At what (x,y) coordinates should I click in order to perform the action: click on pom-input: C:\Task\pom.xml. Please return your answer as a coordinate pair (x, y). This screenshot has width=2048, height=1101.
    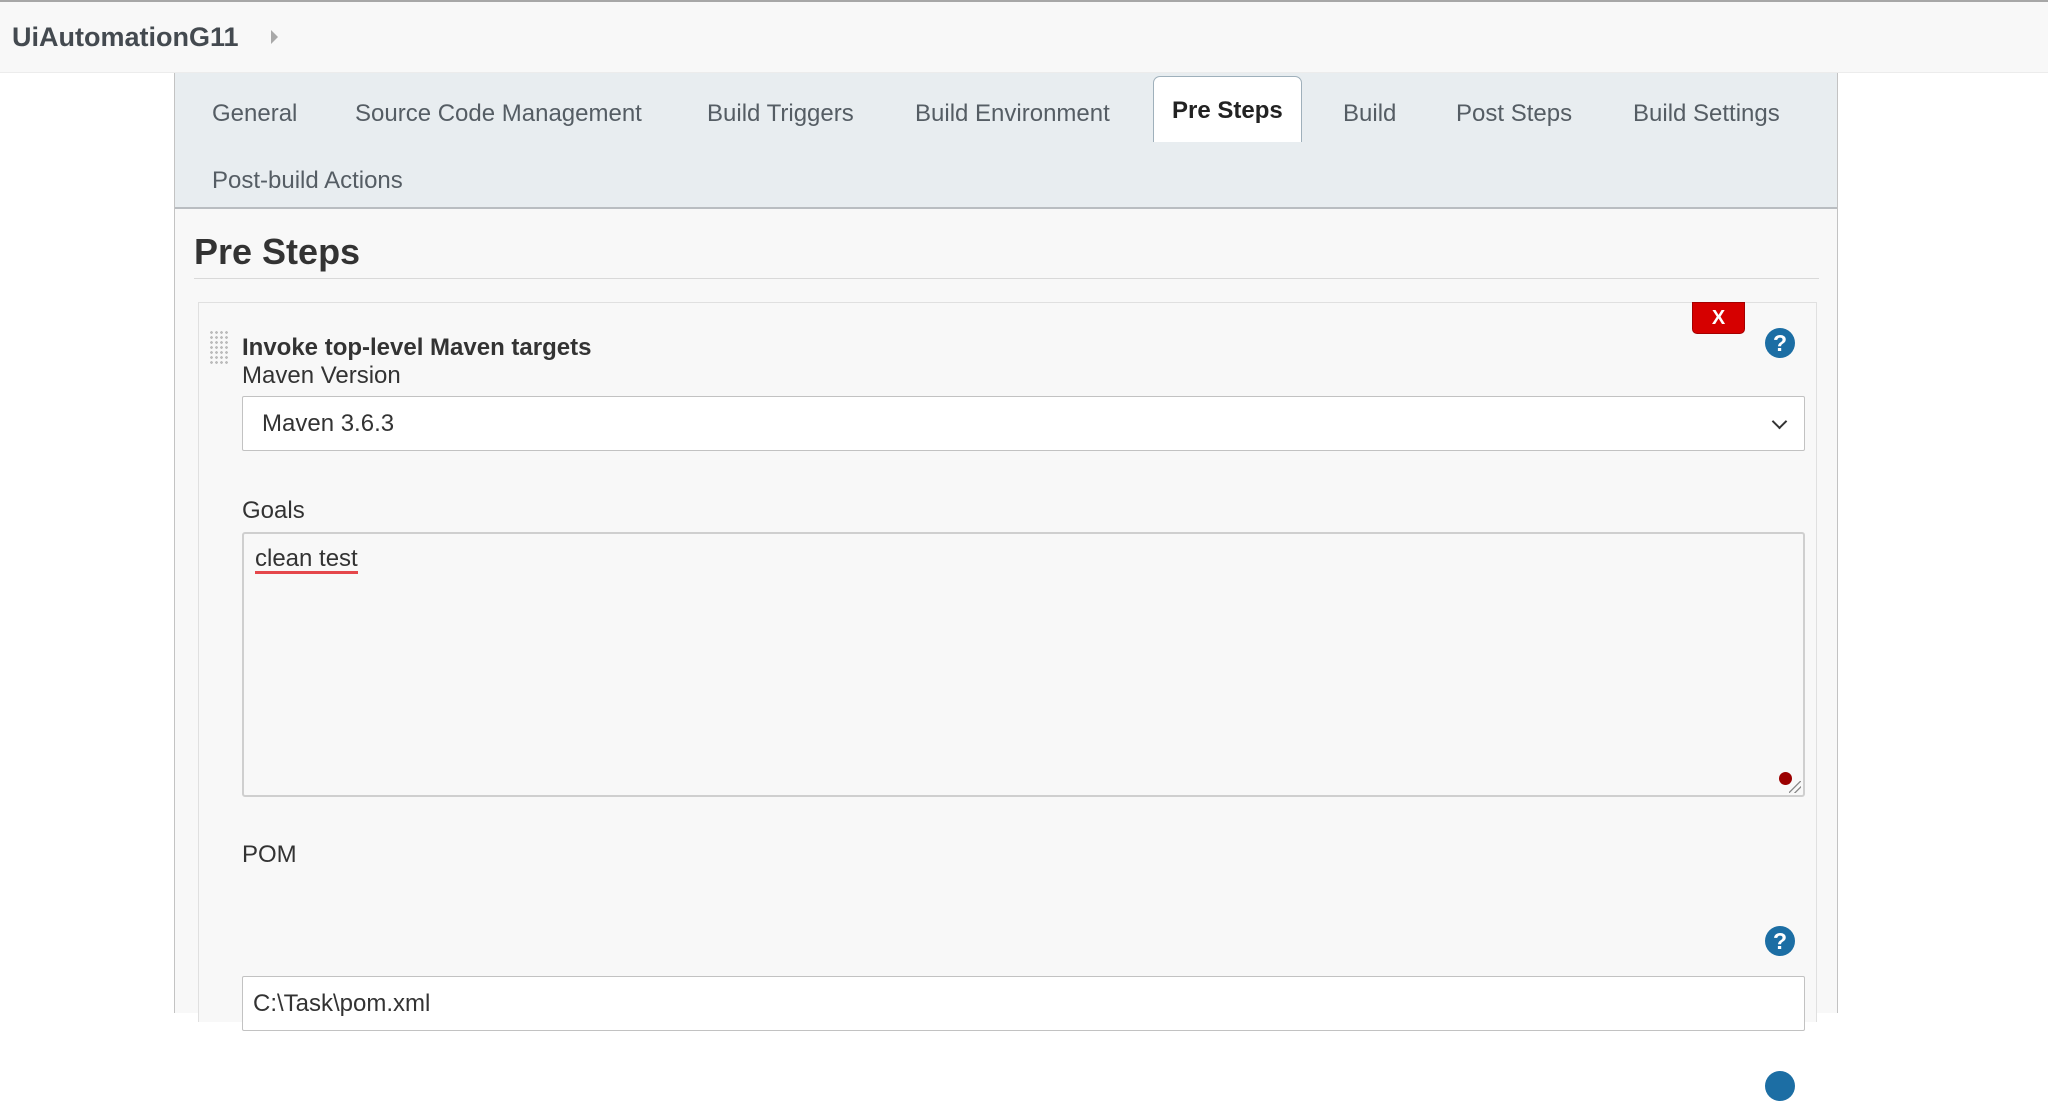
    Looking at the image, I should click on (1023, 1003).